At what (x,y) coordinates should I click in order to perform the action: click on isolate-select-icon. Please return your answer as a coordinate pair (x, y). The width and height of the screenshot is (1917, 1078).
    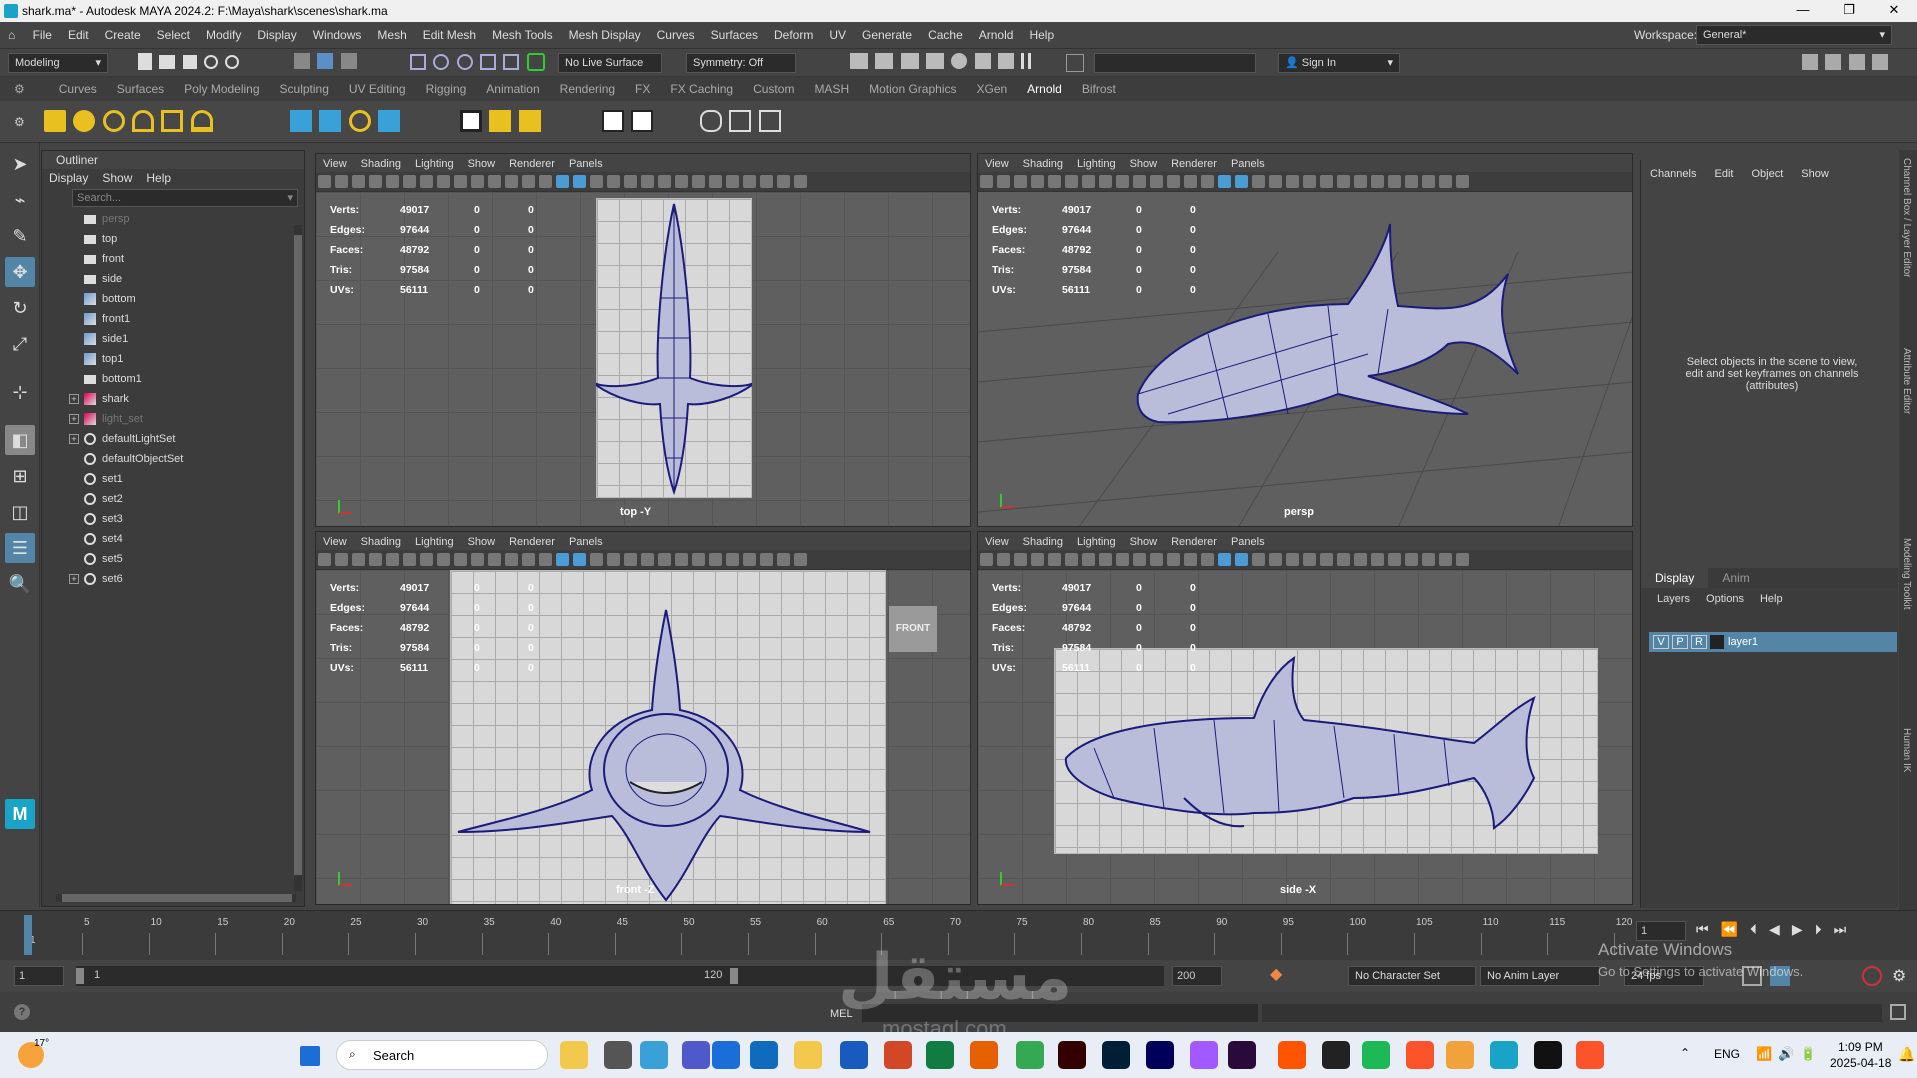
    Looking at the image, I should click on (1360, 181).